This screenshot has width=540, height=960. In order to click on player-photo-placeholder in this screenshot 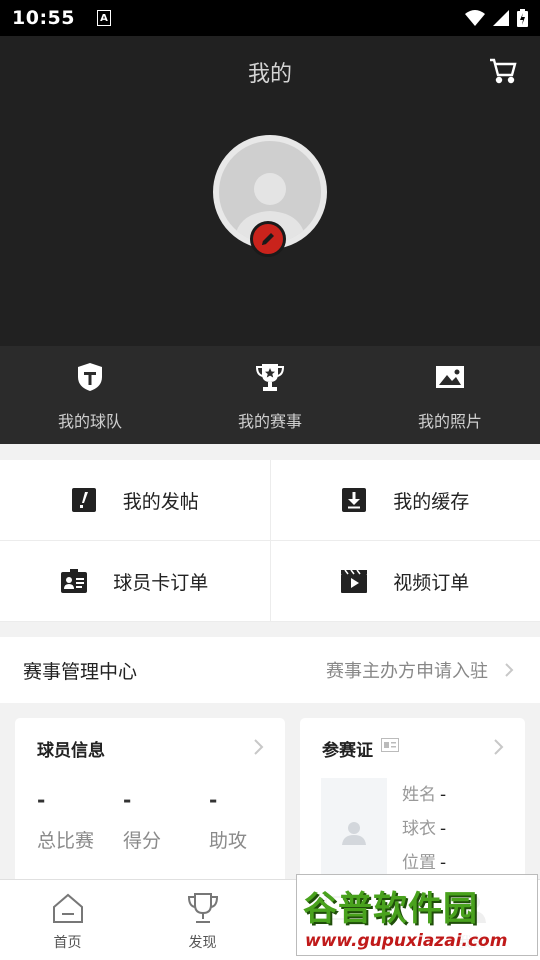, I will do `click(354, 833)`.